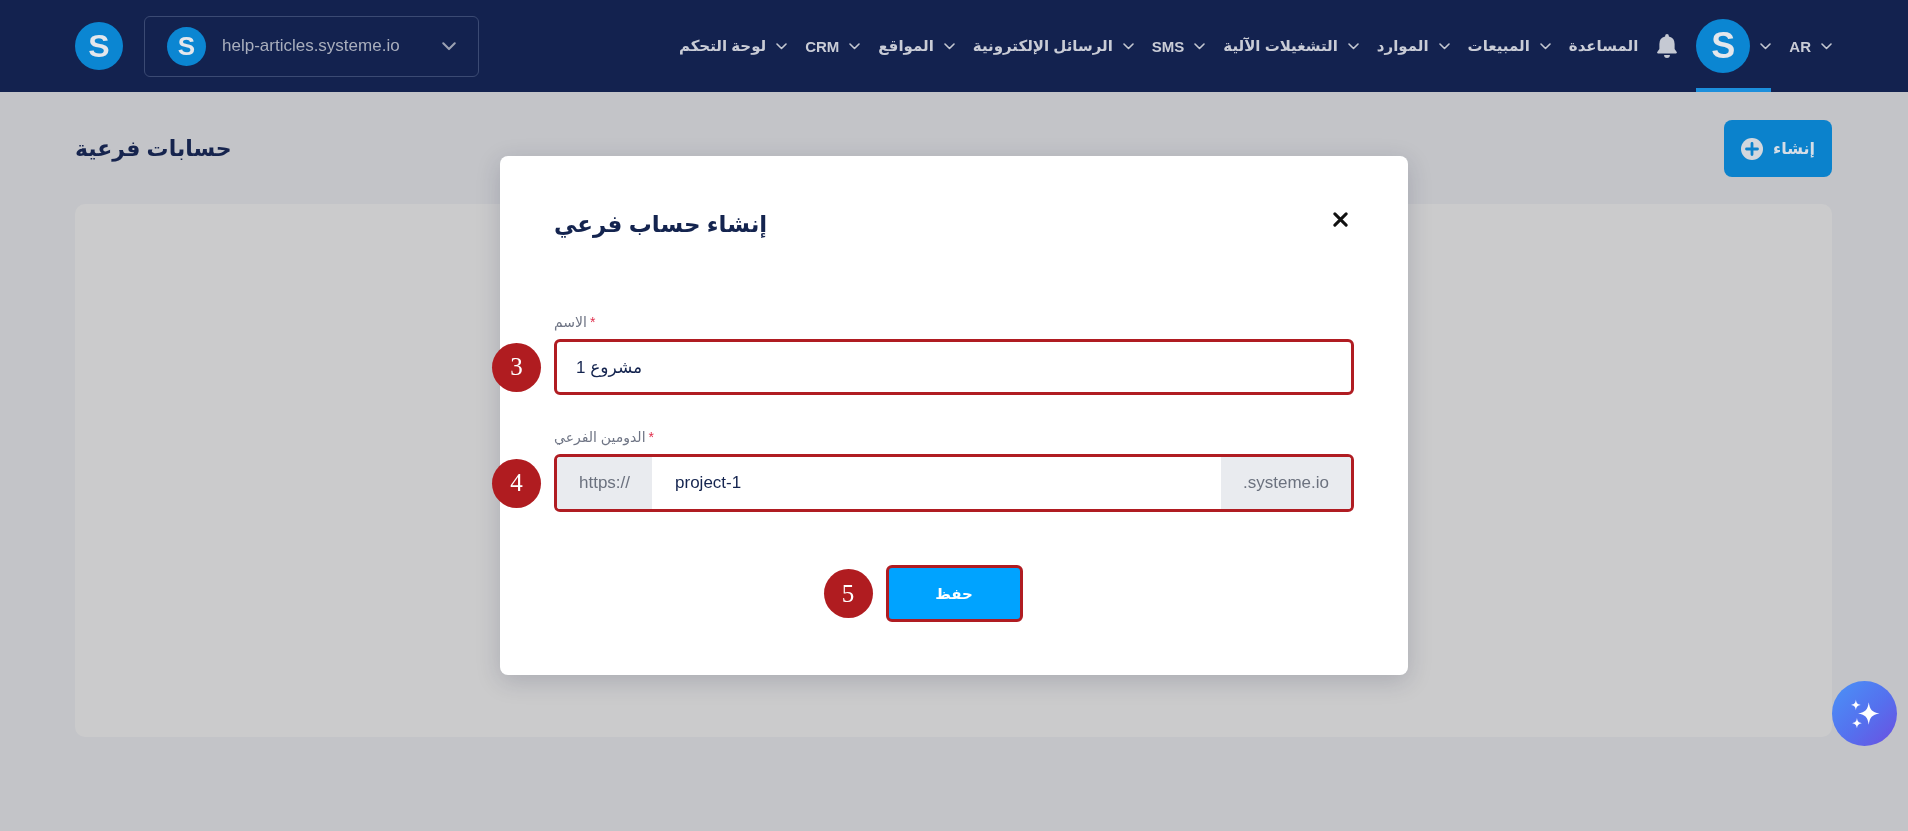 This screenshot has width=1908, height=831. I want to click on step-marker: 5, so click(848, 593).